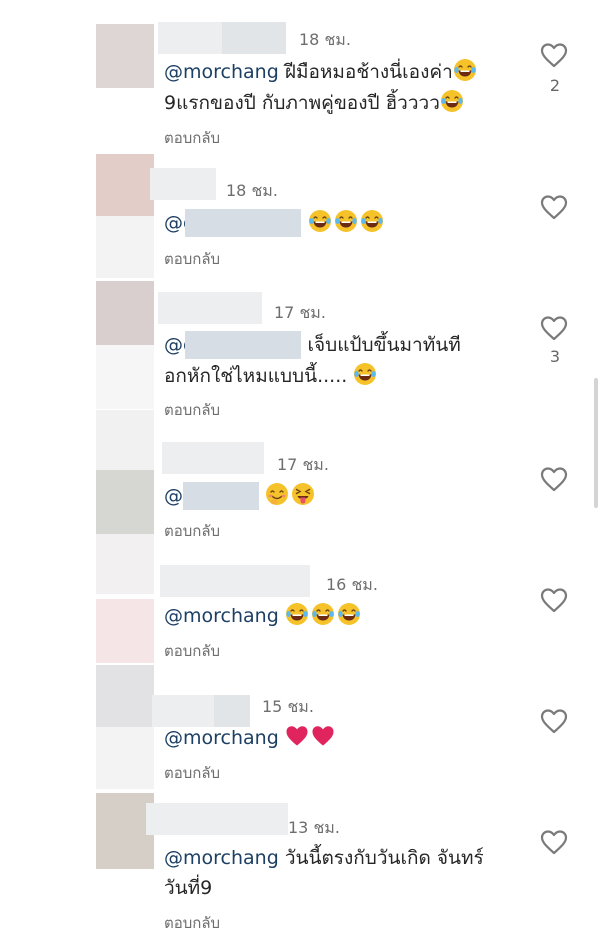 This screenshot has height=940, width=600. What do you see at coordinates (288, 706) in the screenshot?
I see `comment-time: 15 ชม.` at bounding box center [288, 706].